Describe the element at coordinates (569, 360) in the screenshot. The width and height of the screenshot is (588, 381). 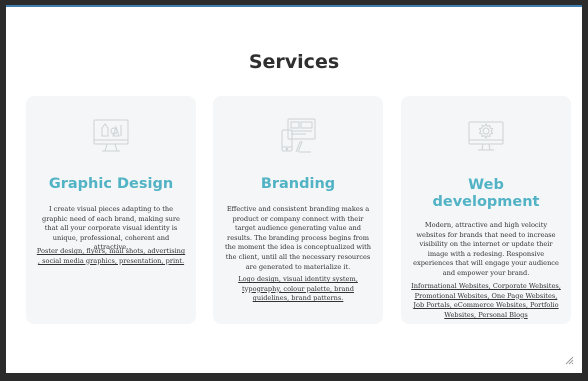
I see `resize-grip-icon` at that location.